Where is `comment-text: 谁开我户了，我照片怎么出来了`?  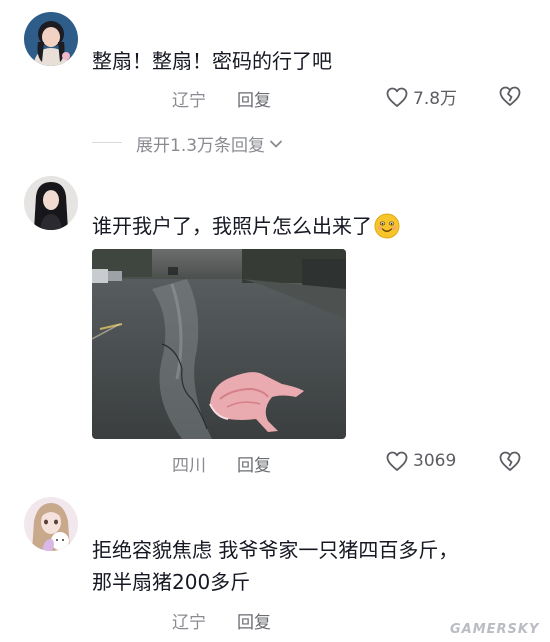
comment-text: 谁开我户了，我照片怎么出来了 is located at coordinates (232, 226).